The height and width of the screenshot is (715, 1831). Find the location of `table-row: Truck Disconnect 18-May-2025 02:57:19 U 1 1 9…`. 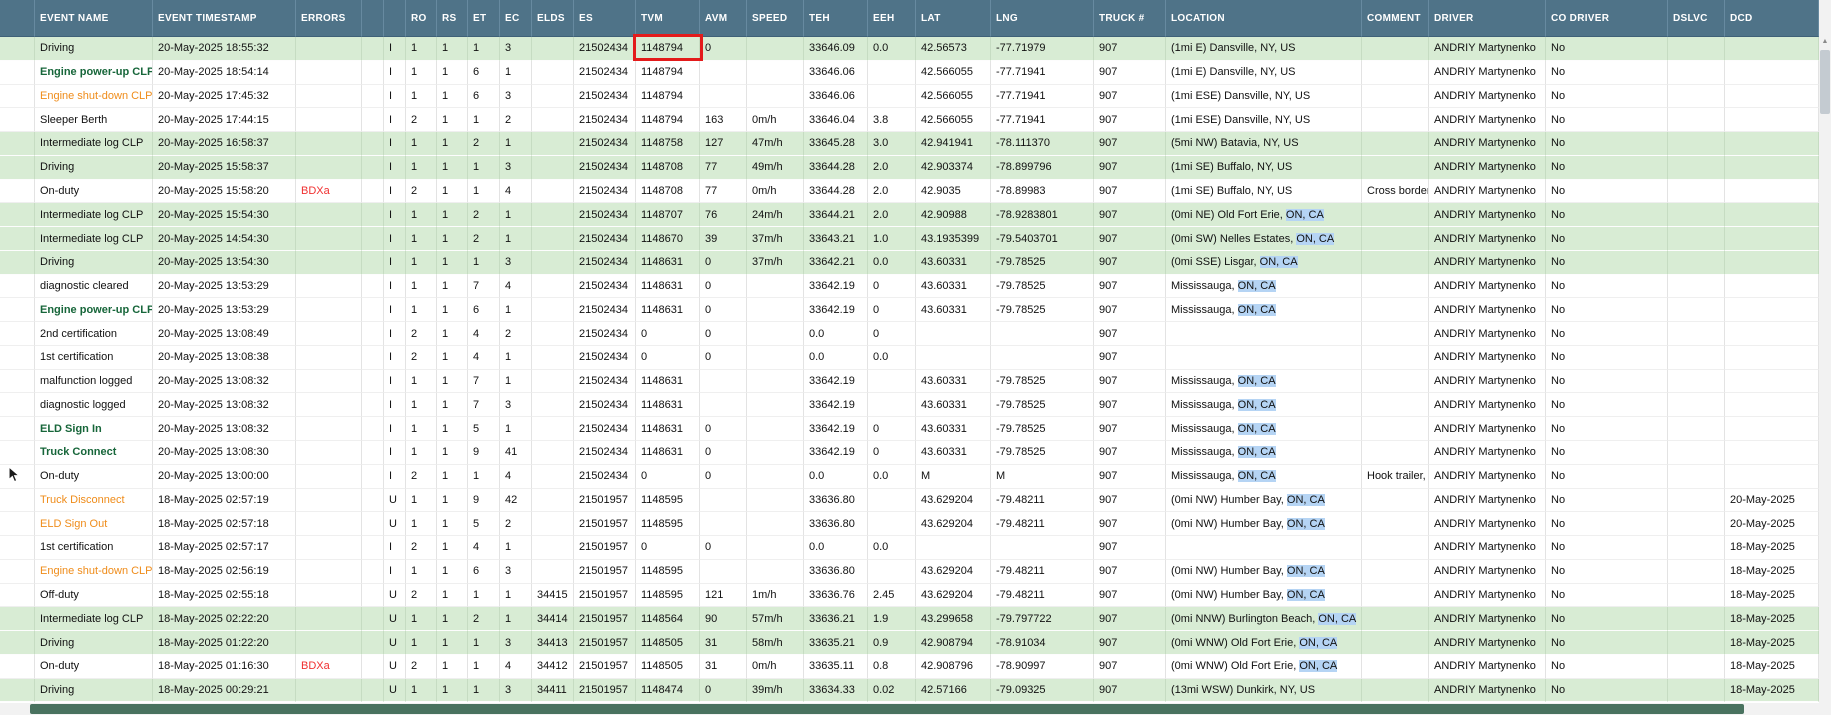

table-row: Truck Disconnect 18-May-2025 02:57:19 U 1 1 9… is located at coordinates (909, 500).